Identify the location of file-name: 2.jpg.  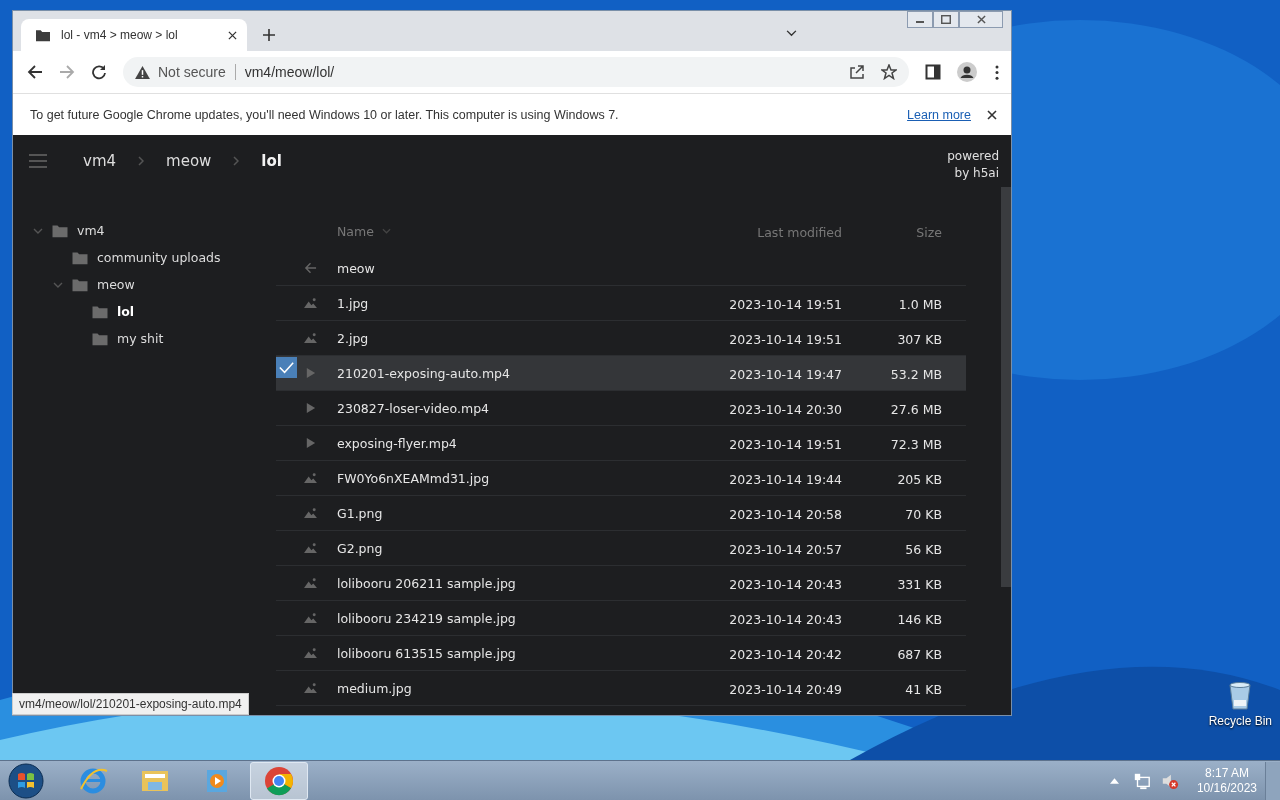
(353, 338).